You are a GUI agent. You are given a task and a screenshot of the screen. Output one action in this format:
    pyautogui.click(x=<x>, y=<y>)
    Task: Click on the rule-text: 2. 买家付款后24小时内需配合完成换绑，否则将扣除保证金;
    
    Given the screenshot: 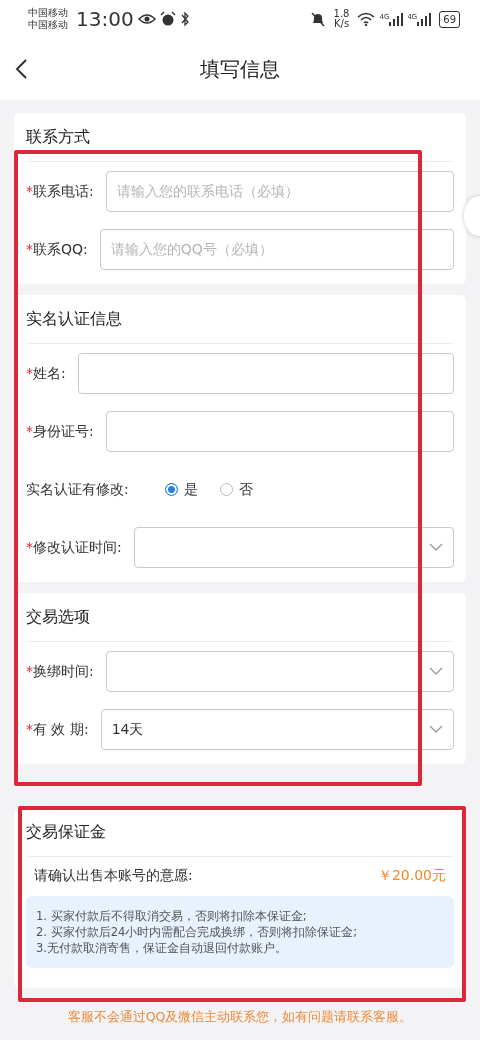 What is the action you would take?
    pyautogui.click(x=197, y=932)
    